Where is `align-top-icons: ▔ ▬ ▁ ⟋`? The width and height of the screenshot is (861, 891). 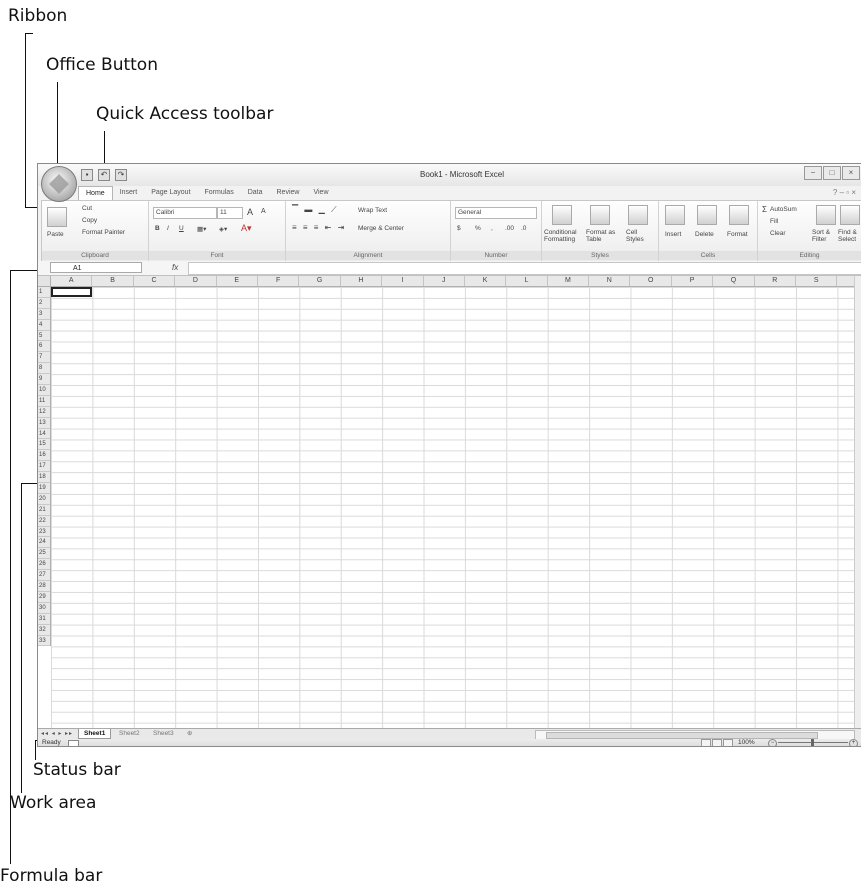
align-top-icons: ▔ ▬ ▁ ⟋ is located at coordinates (315, 210).